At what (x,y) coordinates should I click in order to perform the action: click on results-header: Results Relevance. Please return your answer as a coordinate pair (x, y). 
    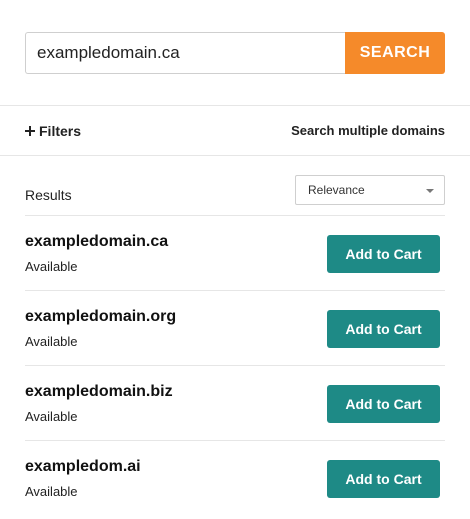
    Looking at the image, I should click on (235, 195).